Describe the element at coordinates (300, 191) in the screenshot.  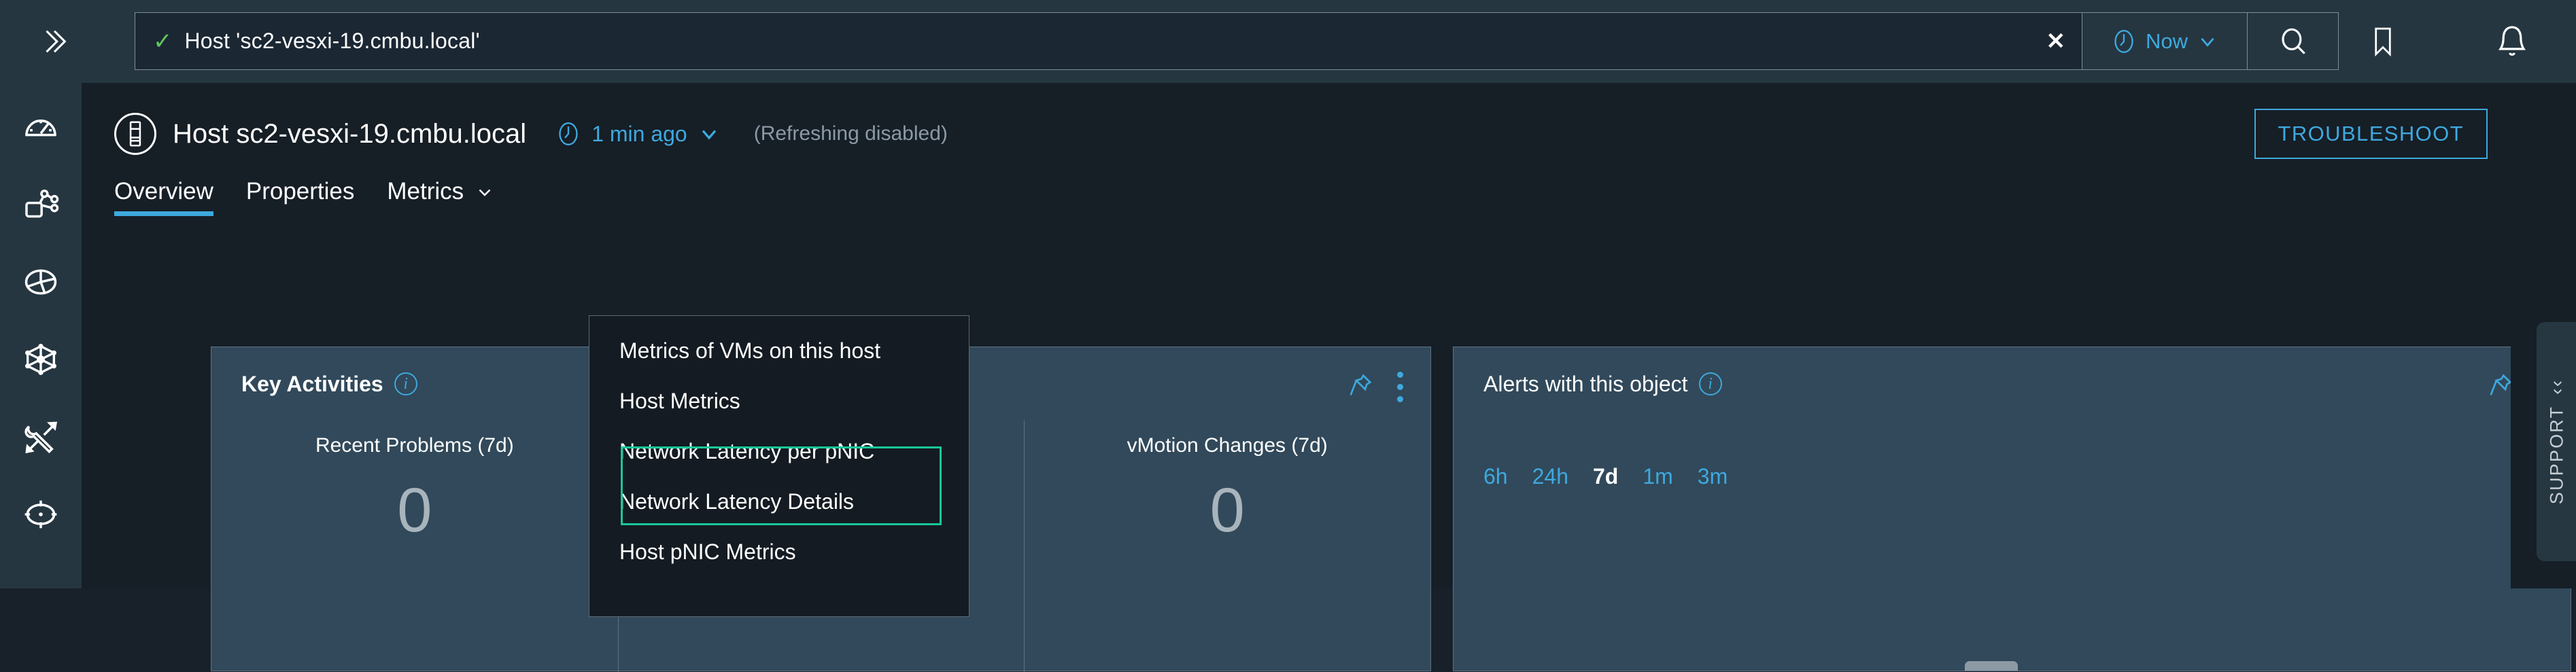
I see `tab-properties-label: Properties` at that location.